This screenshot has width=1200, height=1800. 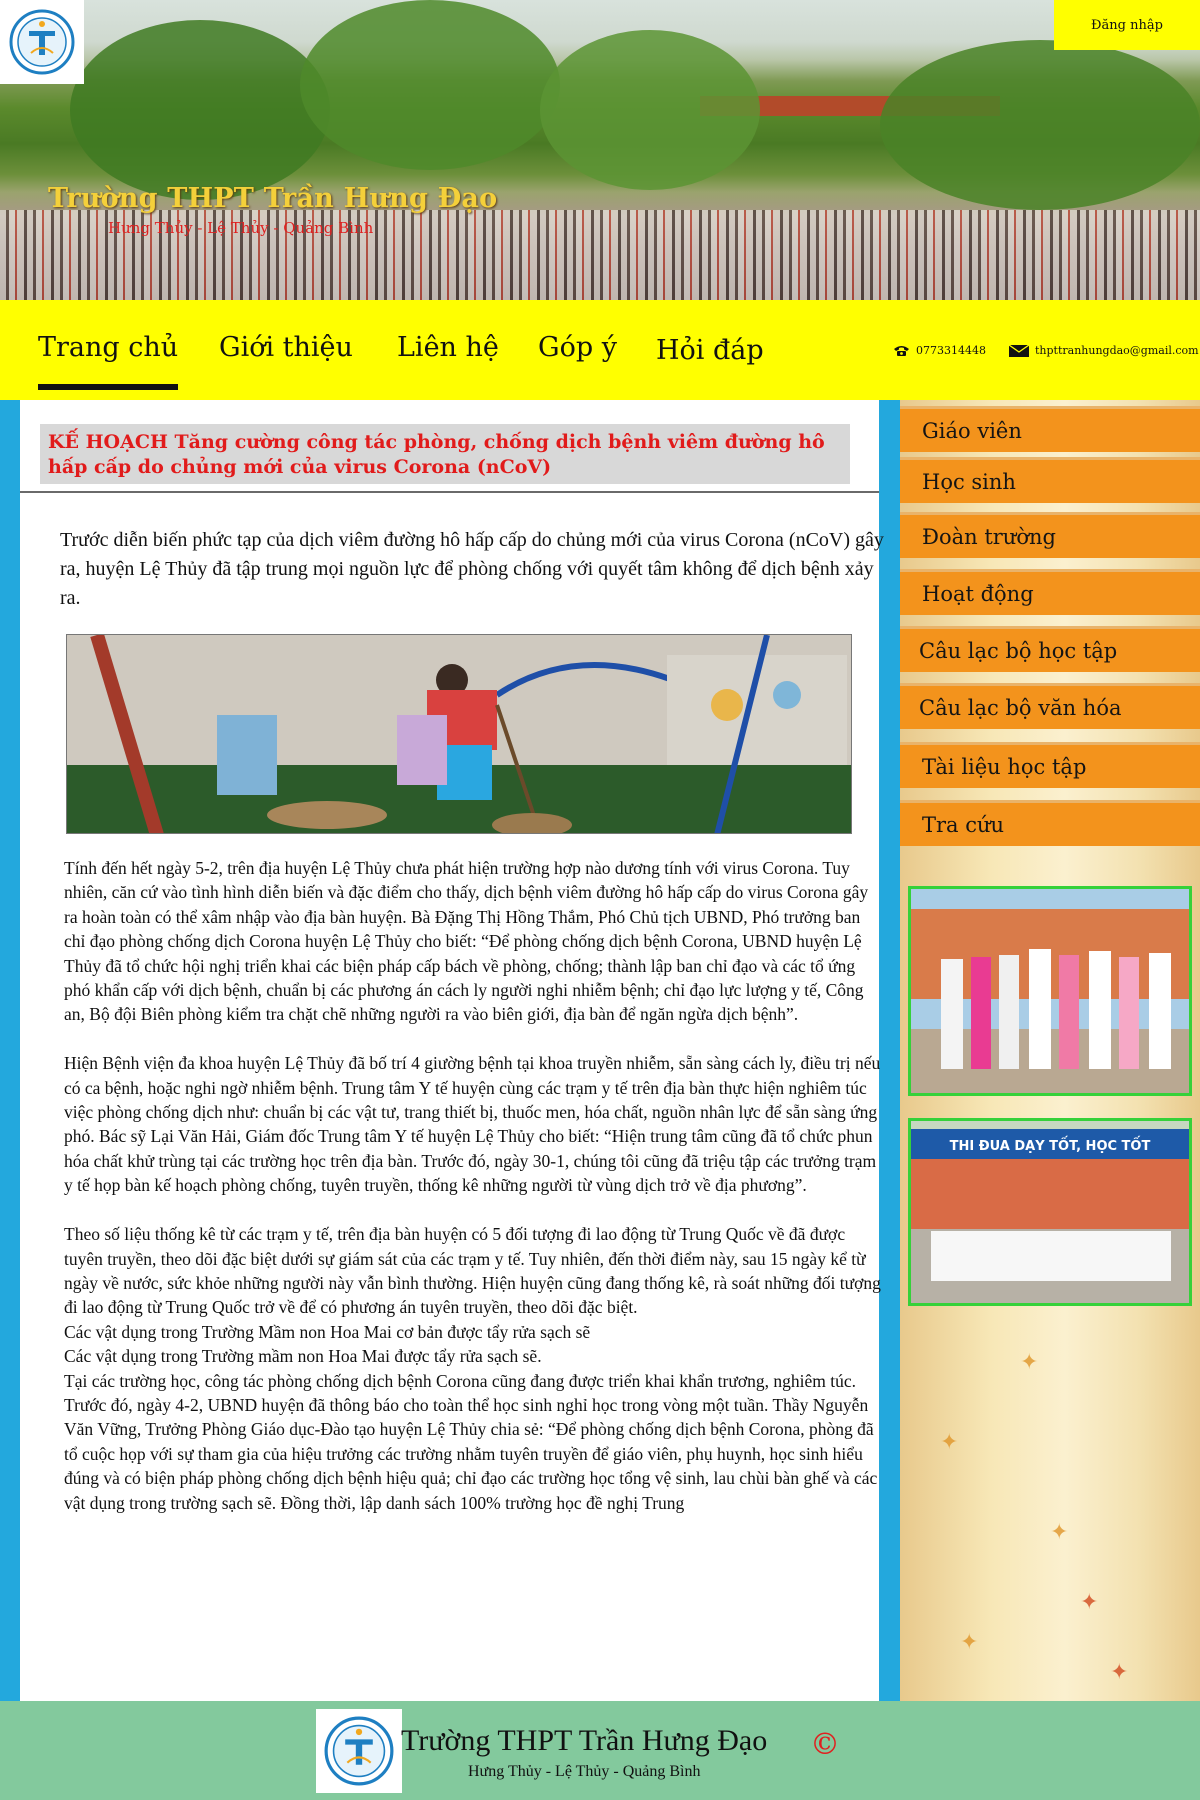 I want to click on nav-item-home: Trang chủ, so click(x=108, y=361).